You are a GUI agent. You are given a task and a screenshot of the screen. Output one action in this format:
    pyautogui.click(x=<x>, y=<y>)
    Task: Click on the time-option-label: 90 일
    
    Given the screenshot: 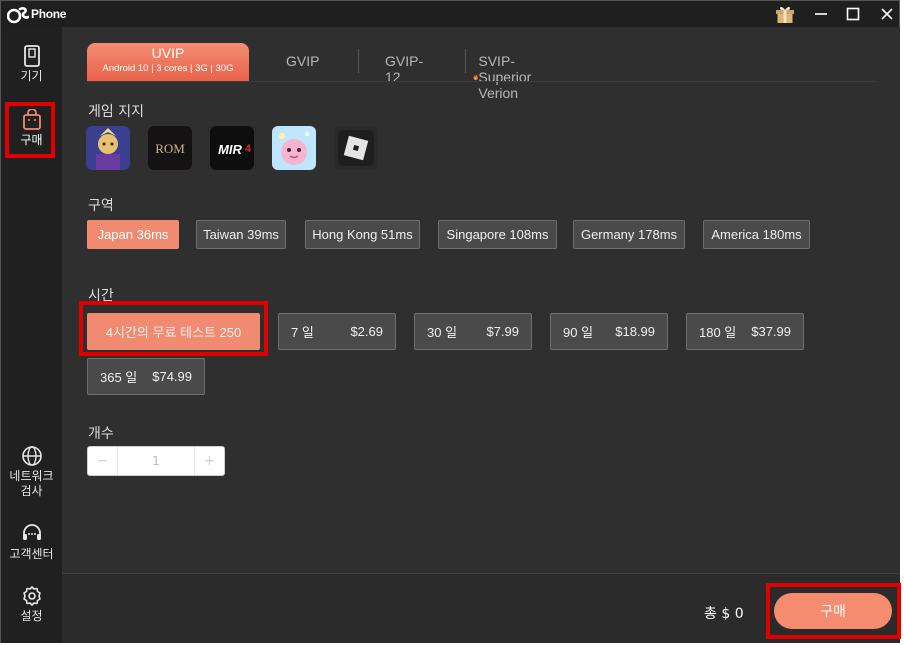 What is the action you would take?
    pyautogui.click(x=578, y=332)
    